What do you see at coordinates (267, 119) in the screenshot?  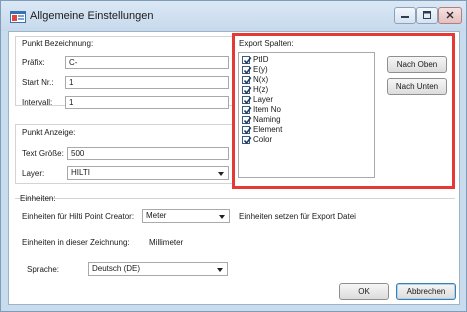 I see `export-item-label: Naming` at bounding box center [267, 119].